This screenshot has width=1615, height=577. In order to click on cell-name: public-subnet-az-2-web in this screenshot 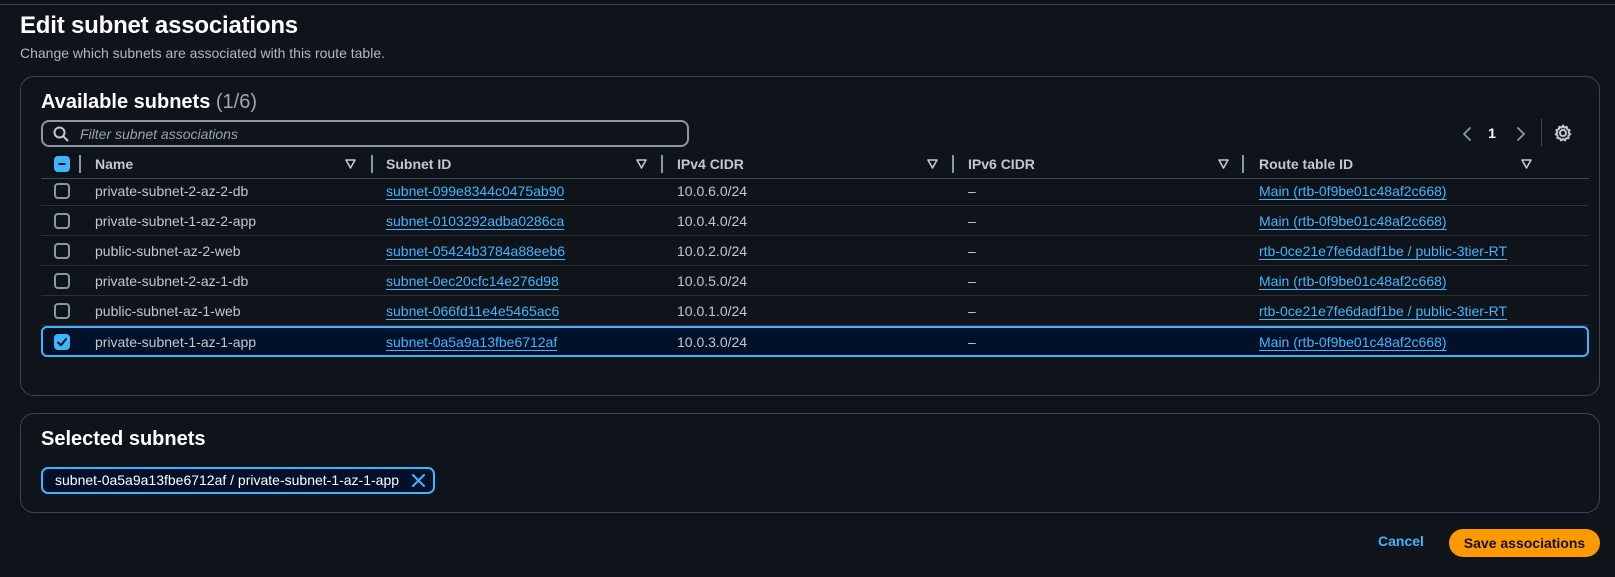, I will do `click(168, 251)`.